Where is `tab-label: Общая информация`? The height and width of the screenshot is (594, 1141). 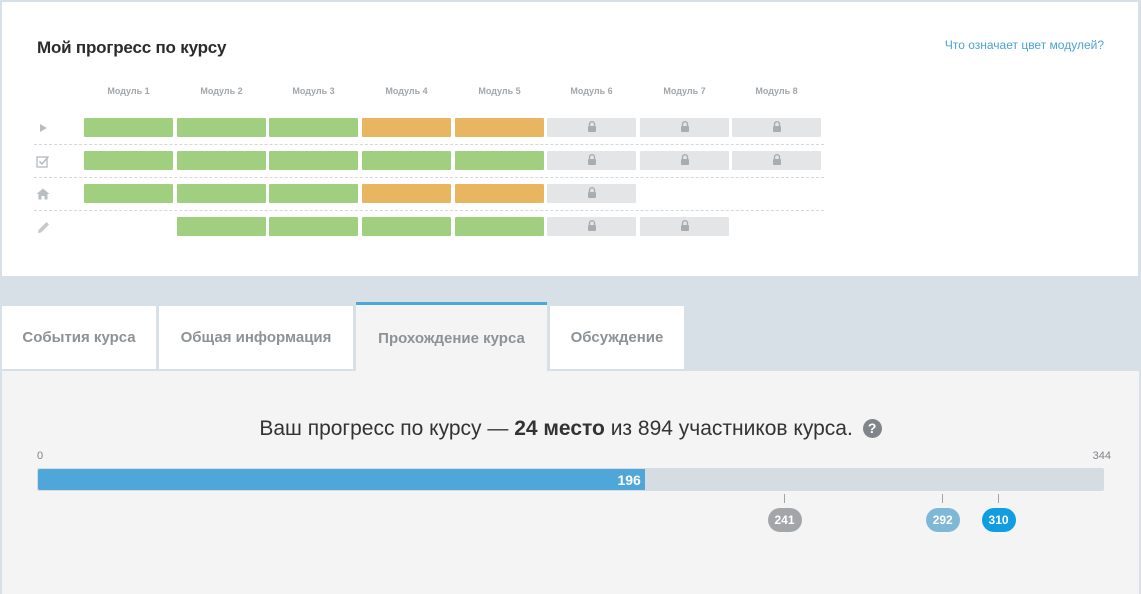 tab-label: Общая информация is located at coordinates (256, 337).